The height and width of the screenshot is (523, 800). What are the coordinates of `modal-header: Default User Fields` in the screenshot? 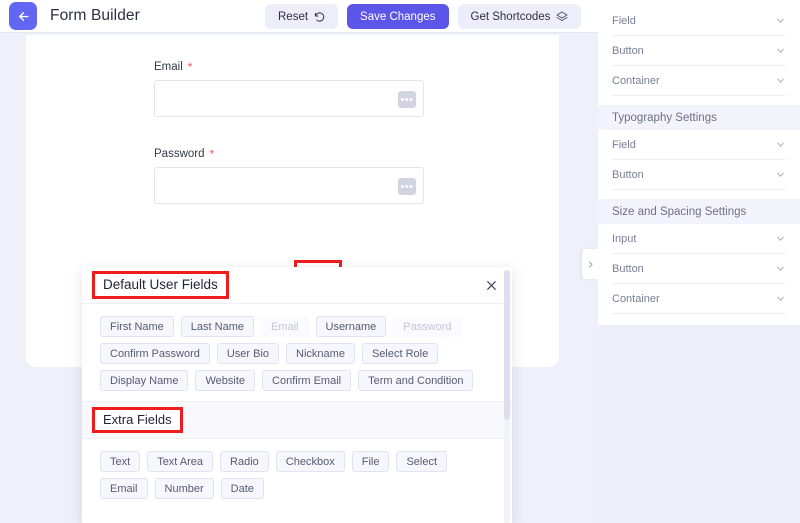 It's located at (297, 285).